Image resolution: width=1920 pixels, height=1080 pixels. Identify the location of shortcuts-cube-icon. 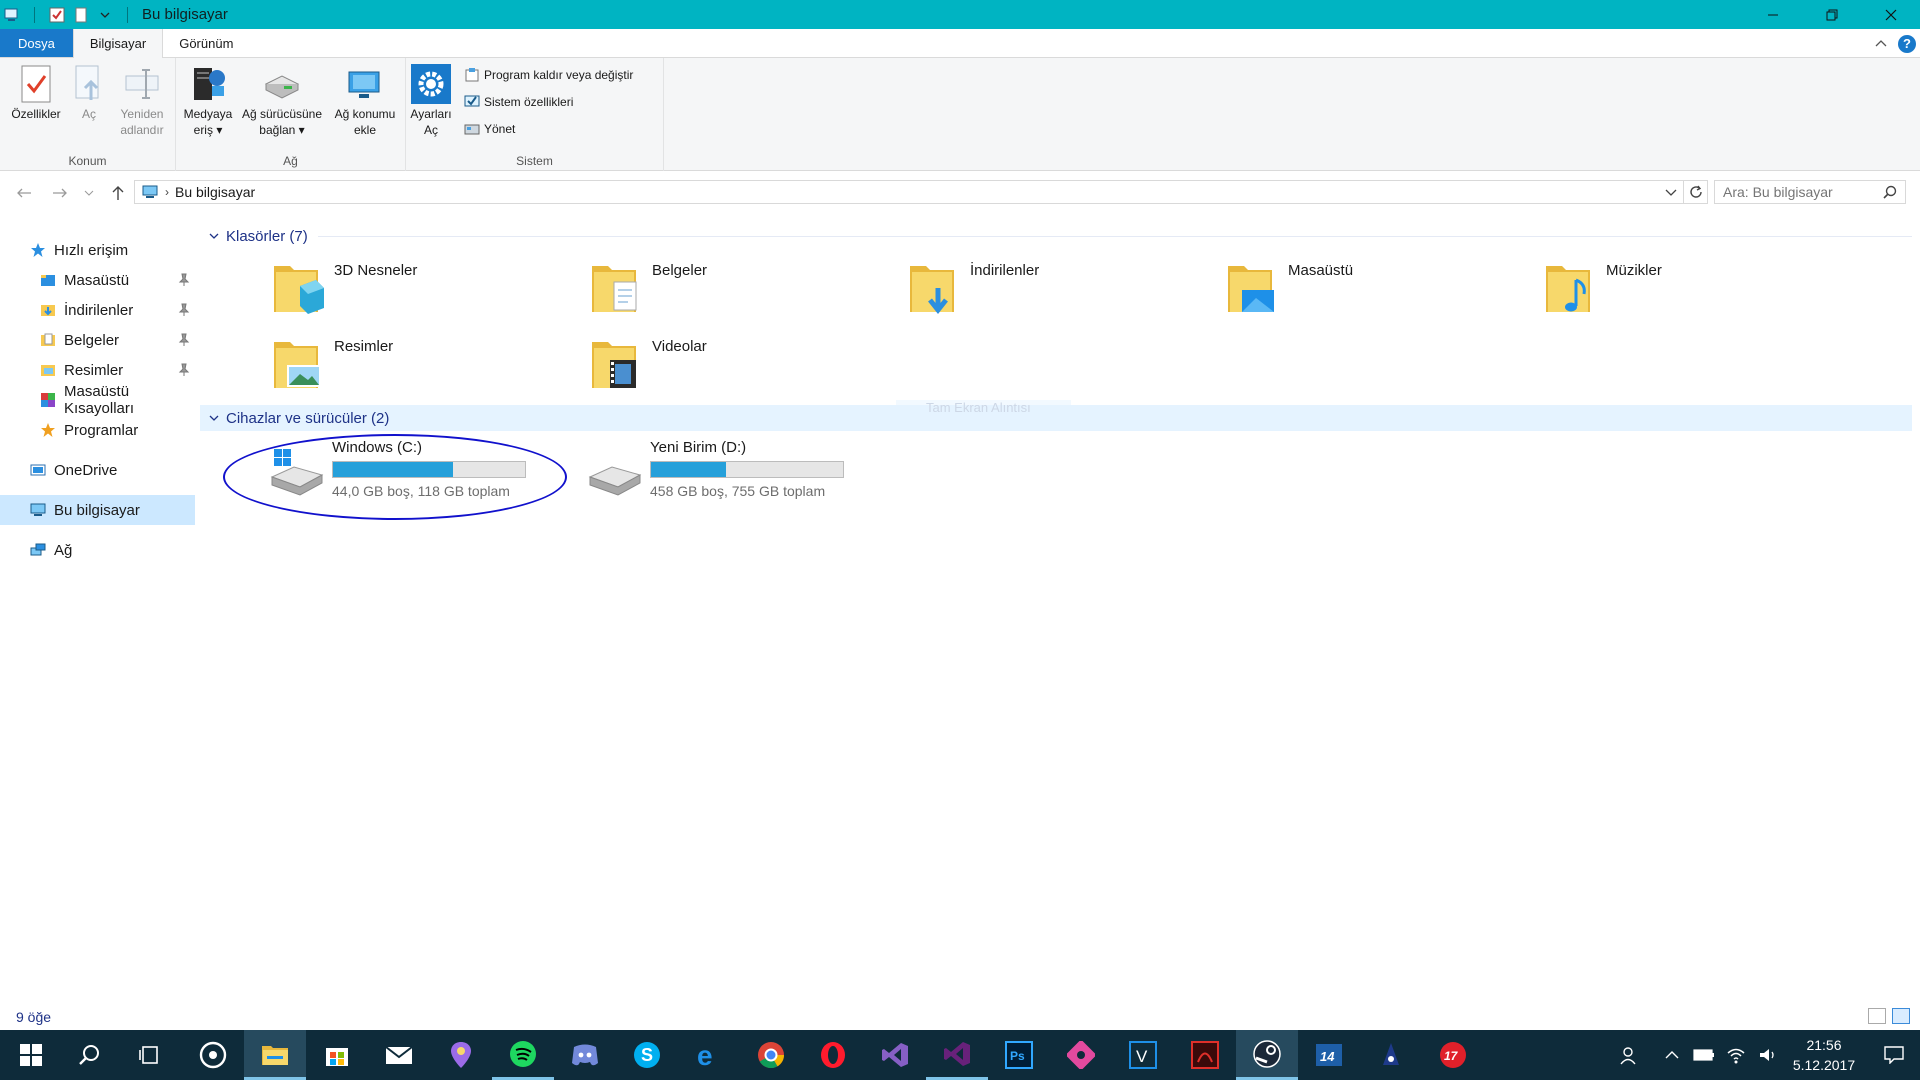
(48, 400).